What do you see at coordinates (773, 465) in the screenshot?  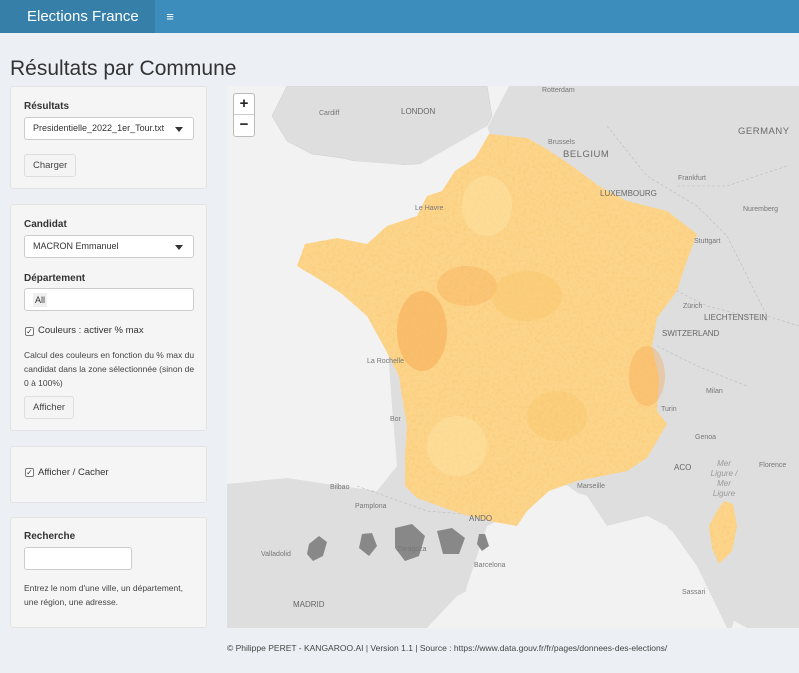 I see `map-label-florence: Florence` at bounding box center [773, 465].